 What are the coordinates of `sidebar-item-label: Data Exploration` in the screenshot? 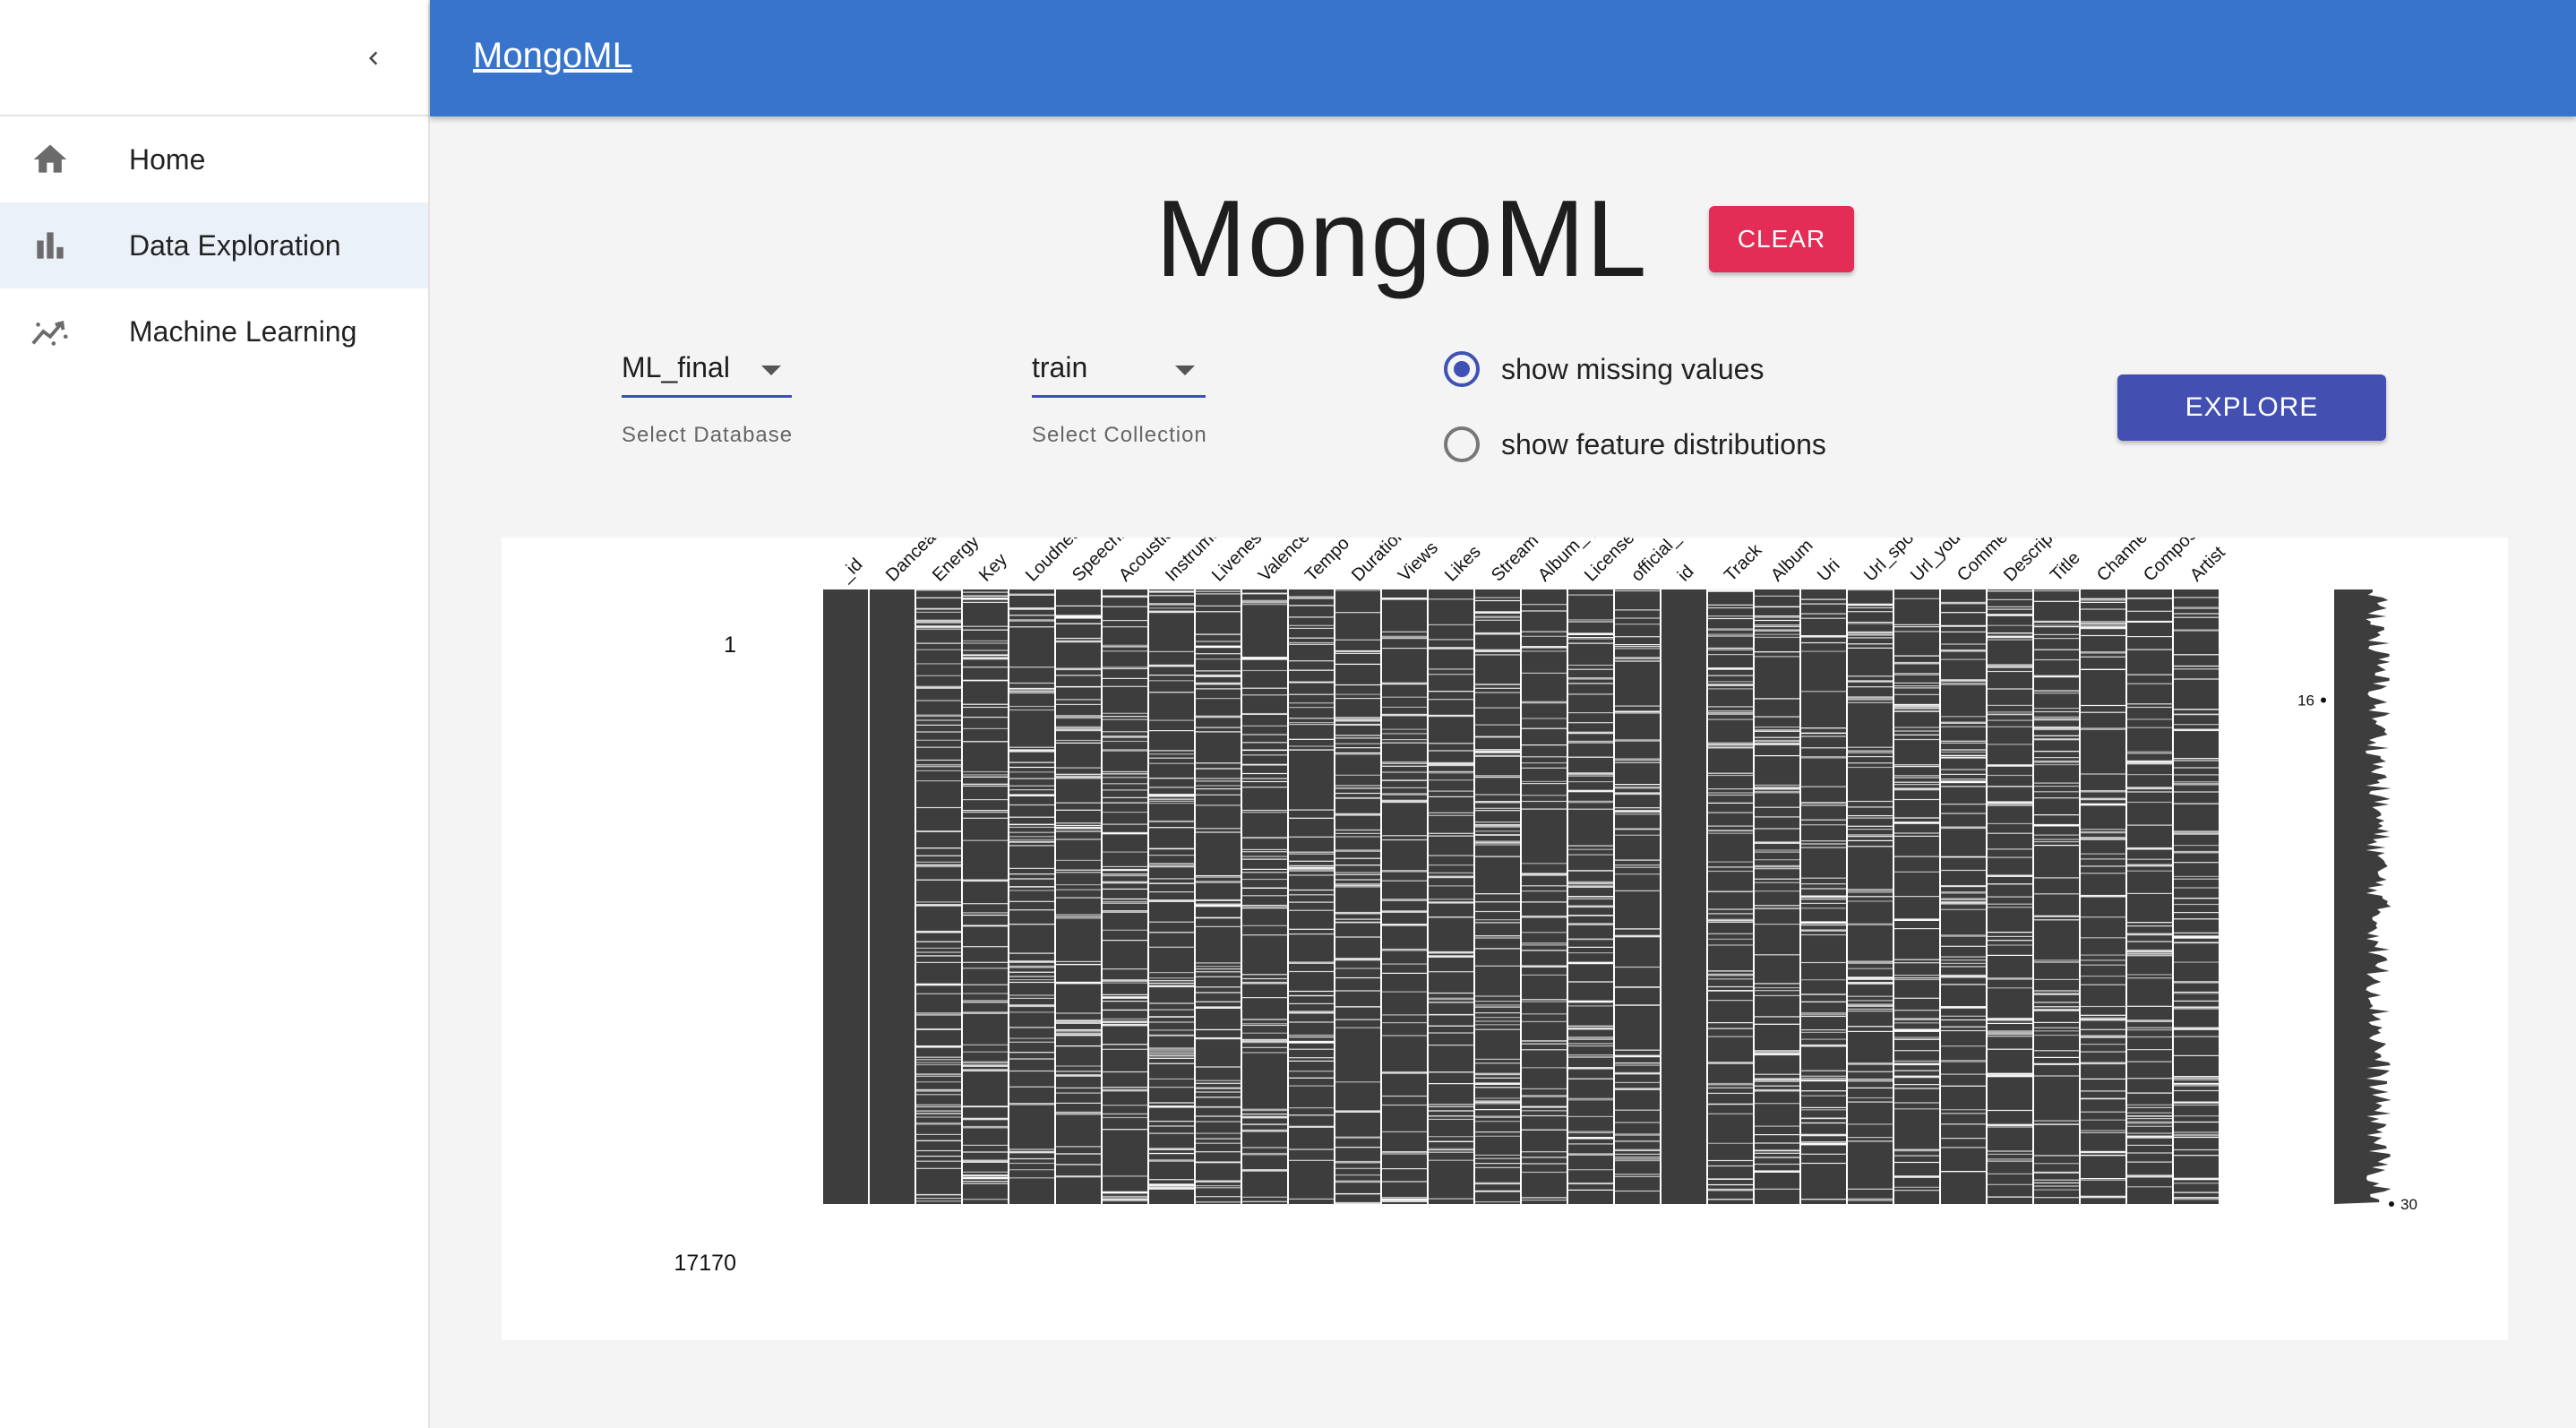 It's located at (235, 245).